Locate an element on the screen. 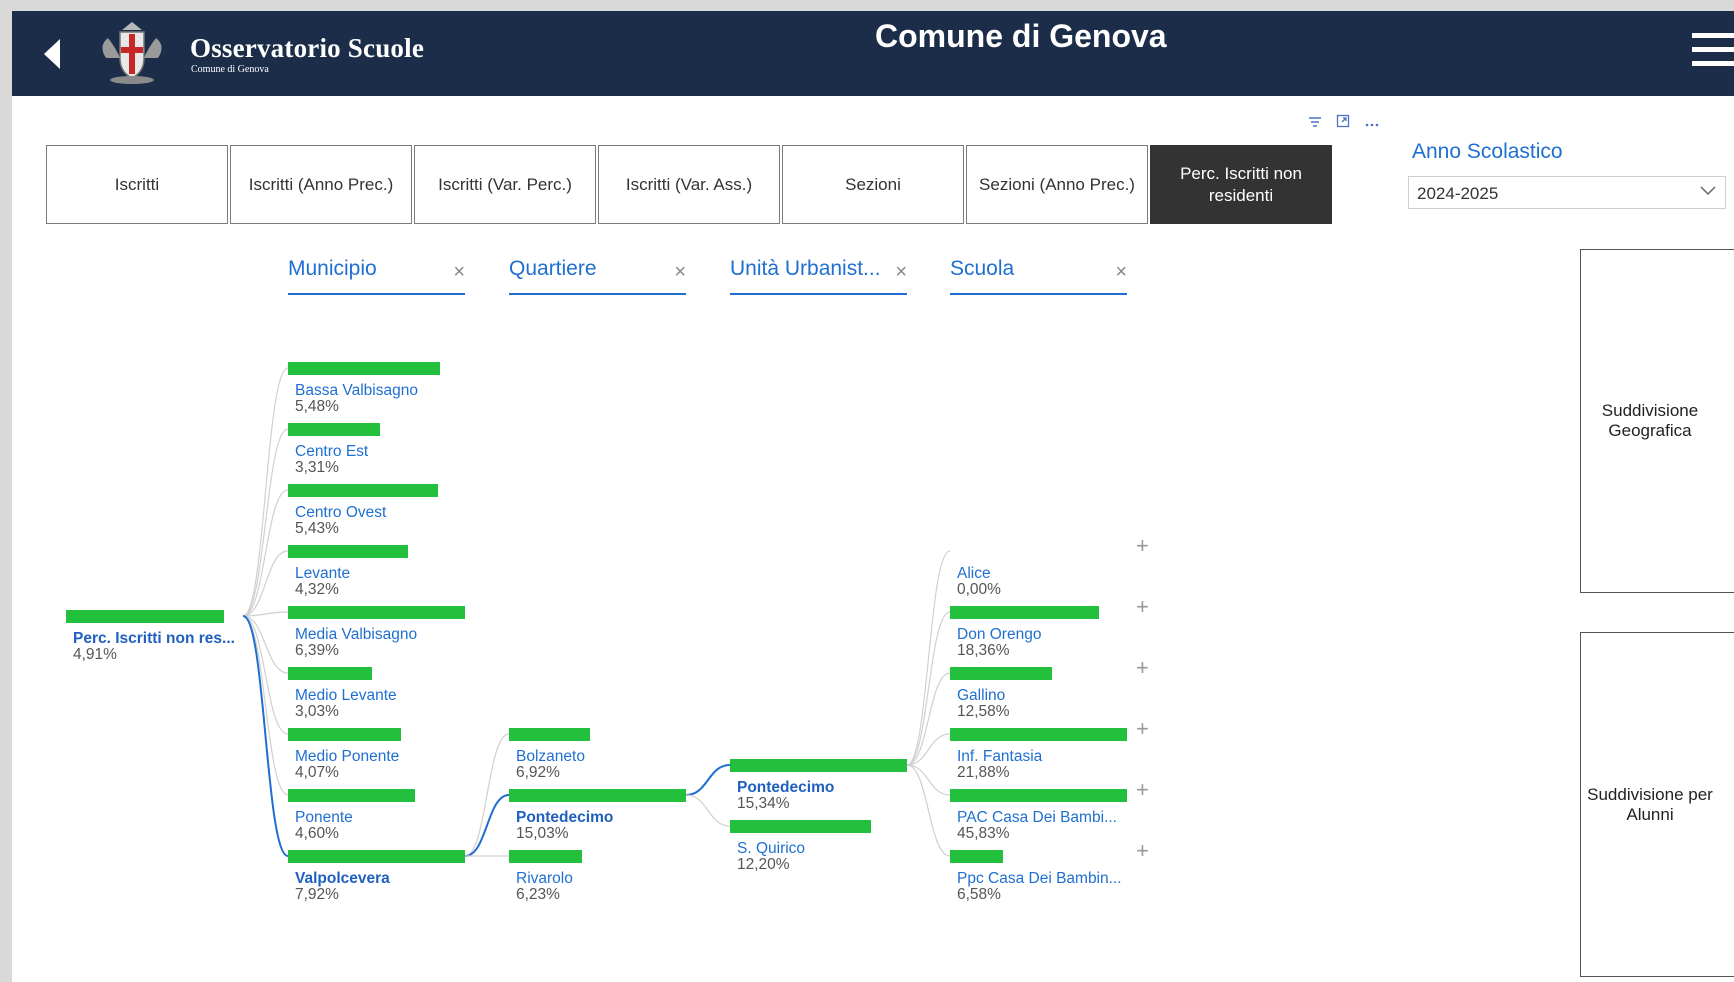 This screenshot has height=982, width=1734. node-value: 6,23% is located at coordinates (538, 894).